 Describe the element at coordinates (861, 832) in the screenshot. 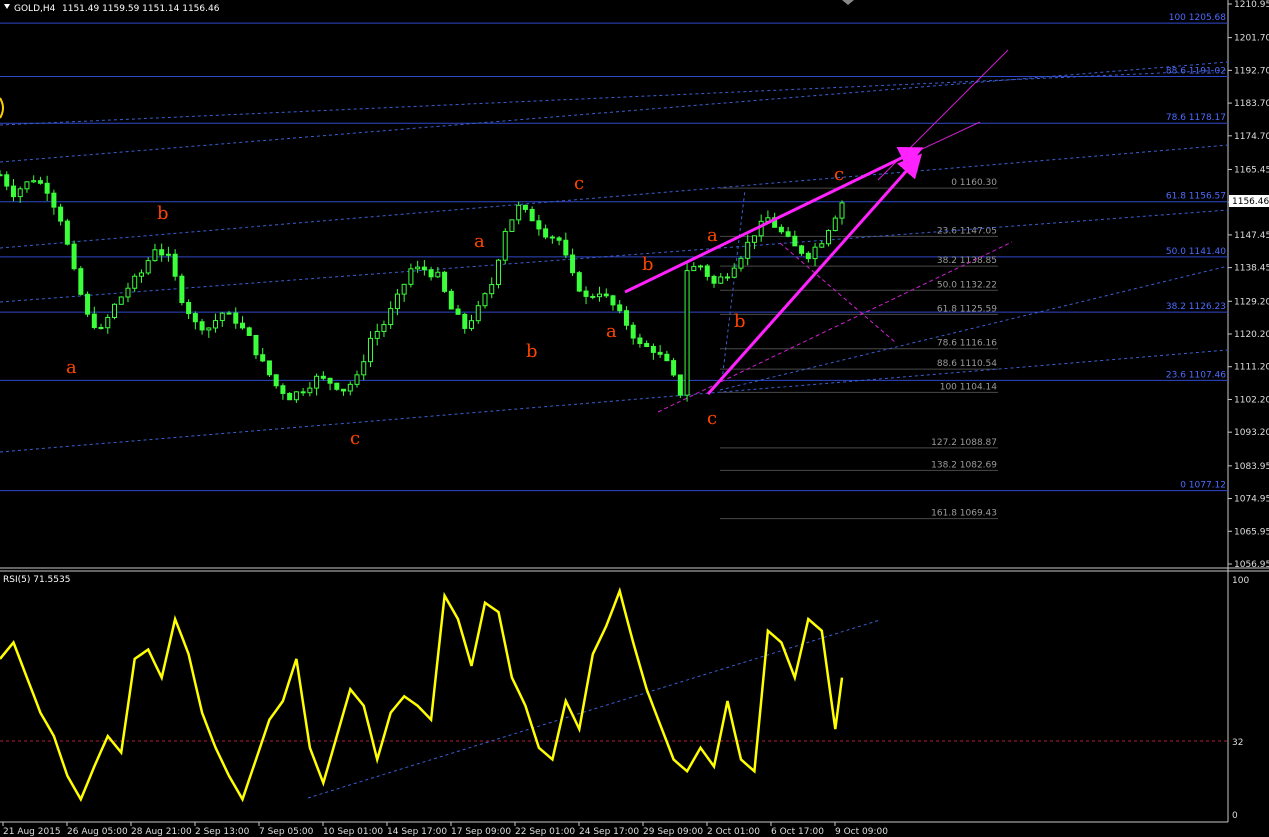

I see `time-tick-label: 9 Oct 09:00` at that location.